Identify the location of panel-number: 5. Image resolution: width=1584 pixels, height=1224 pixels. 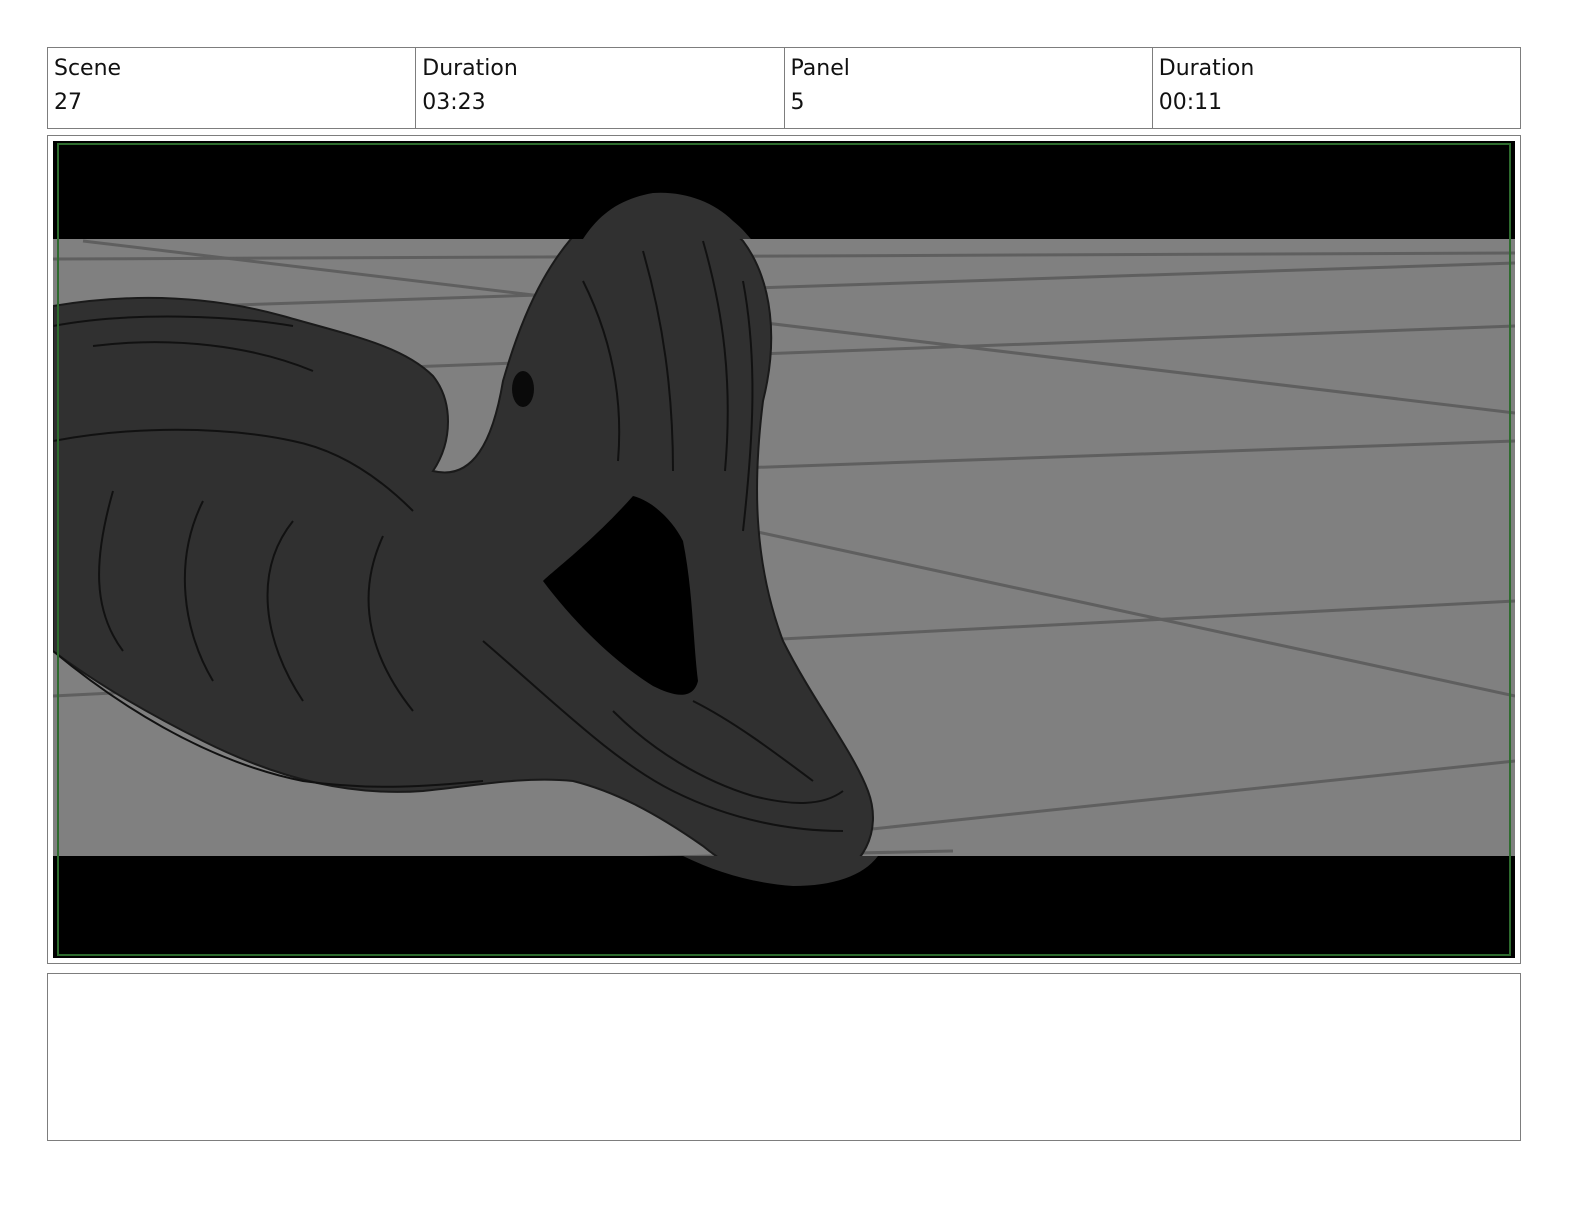
(797, 102).